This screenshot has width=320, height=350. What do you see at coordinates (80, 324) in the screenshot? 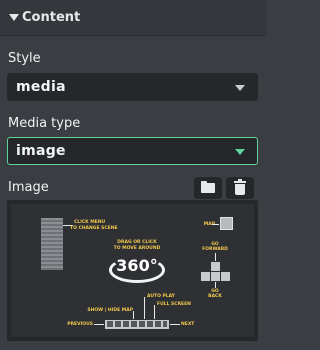
I see `preview-previous: PREVIOUS` at bounding box center [80, 324].